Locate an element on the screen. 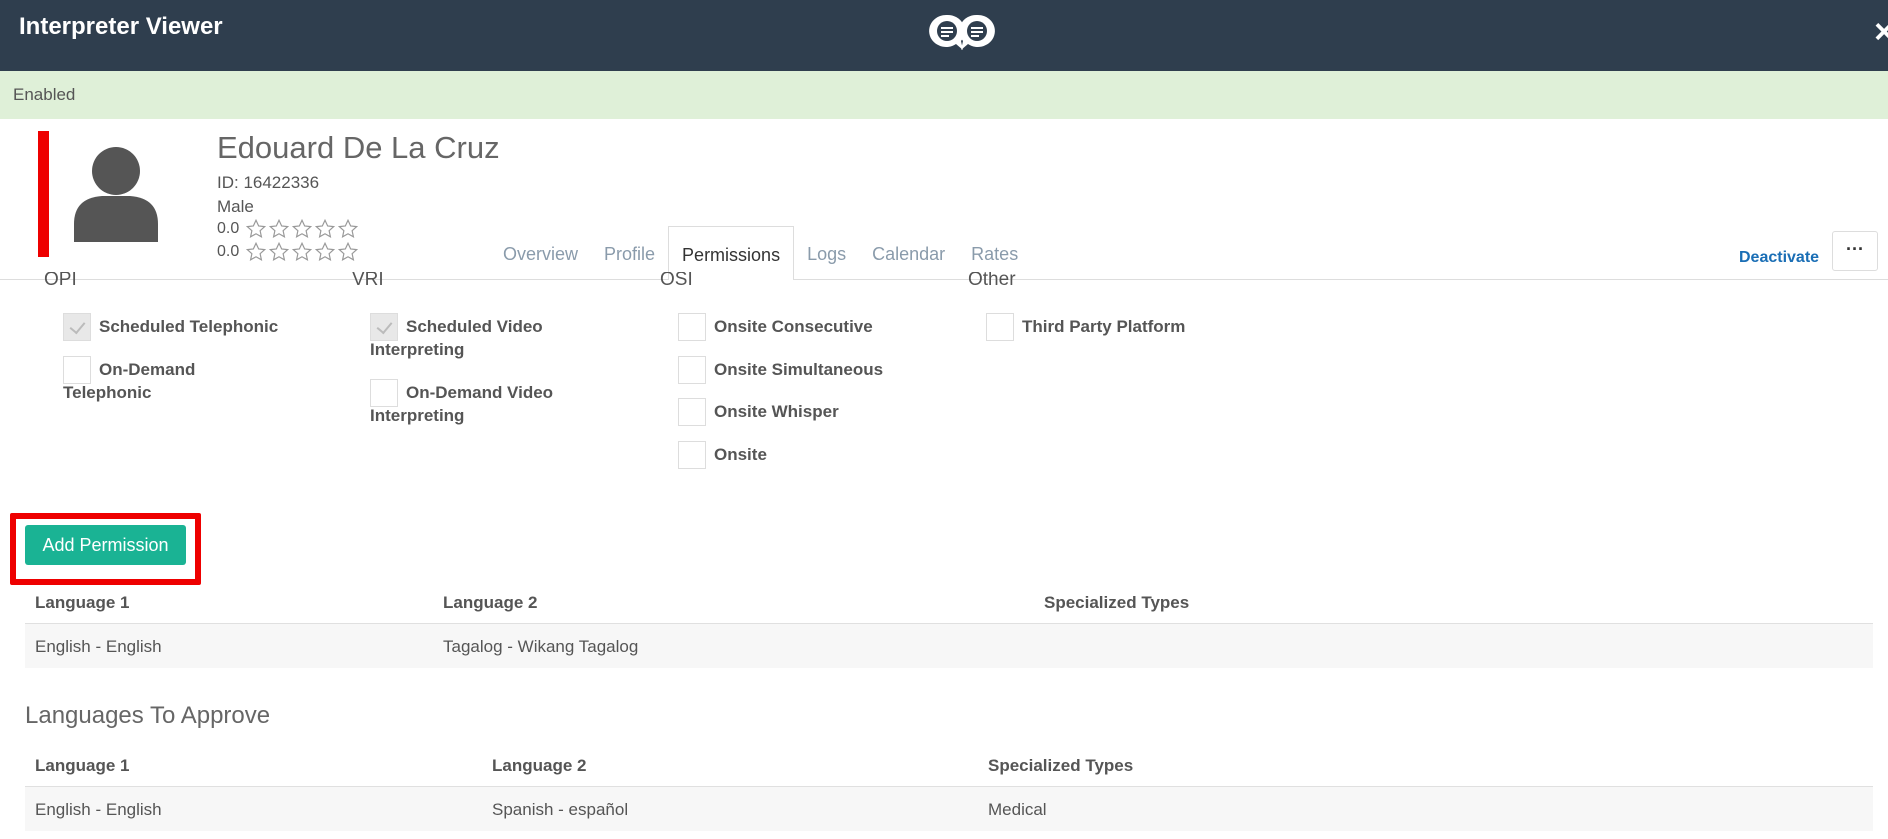  app-header: Interpreter Viewer × is located at coordinates (944, 35).